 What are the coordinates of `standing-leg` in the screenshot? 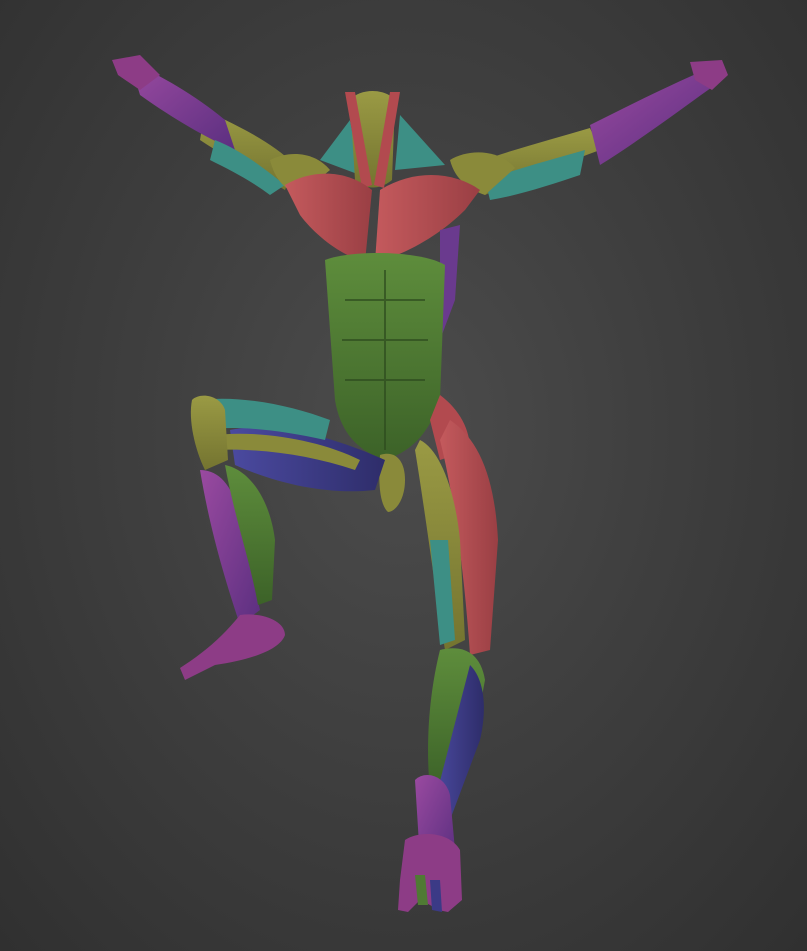 It's located at (448, 666).